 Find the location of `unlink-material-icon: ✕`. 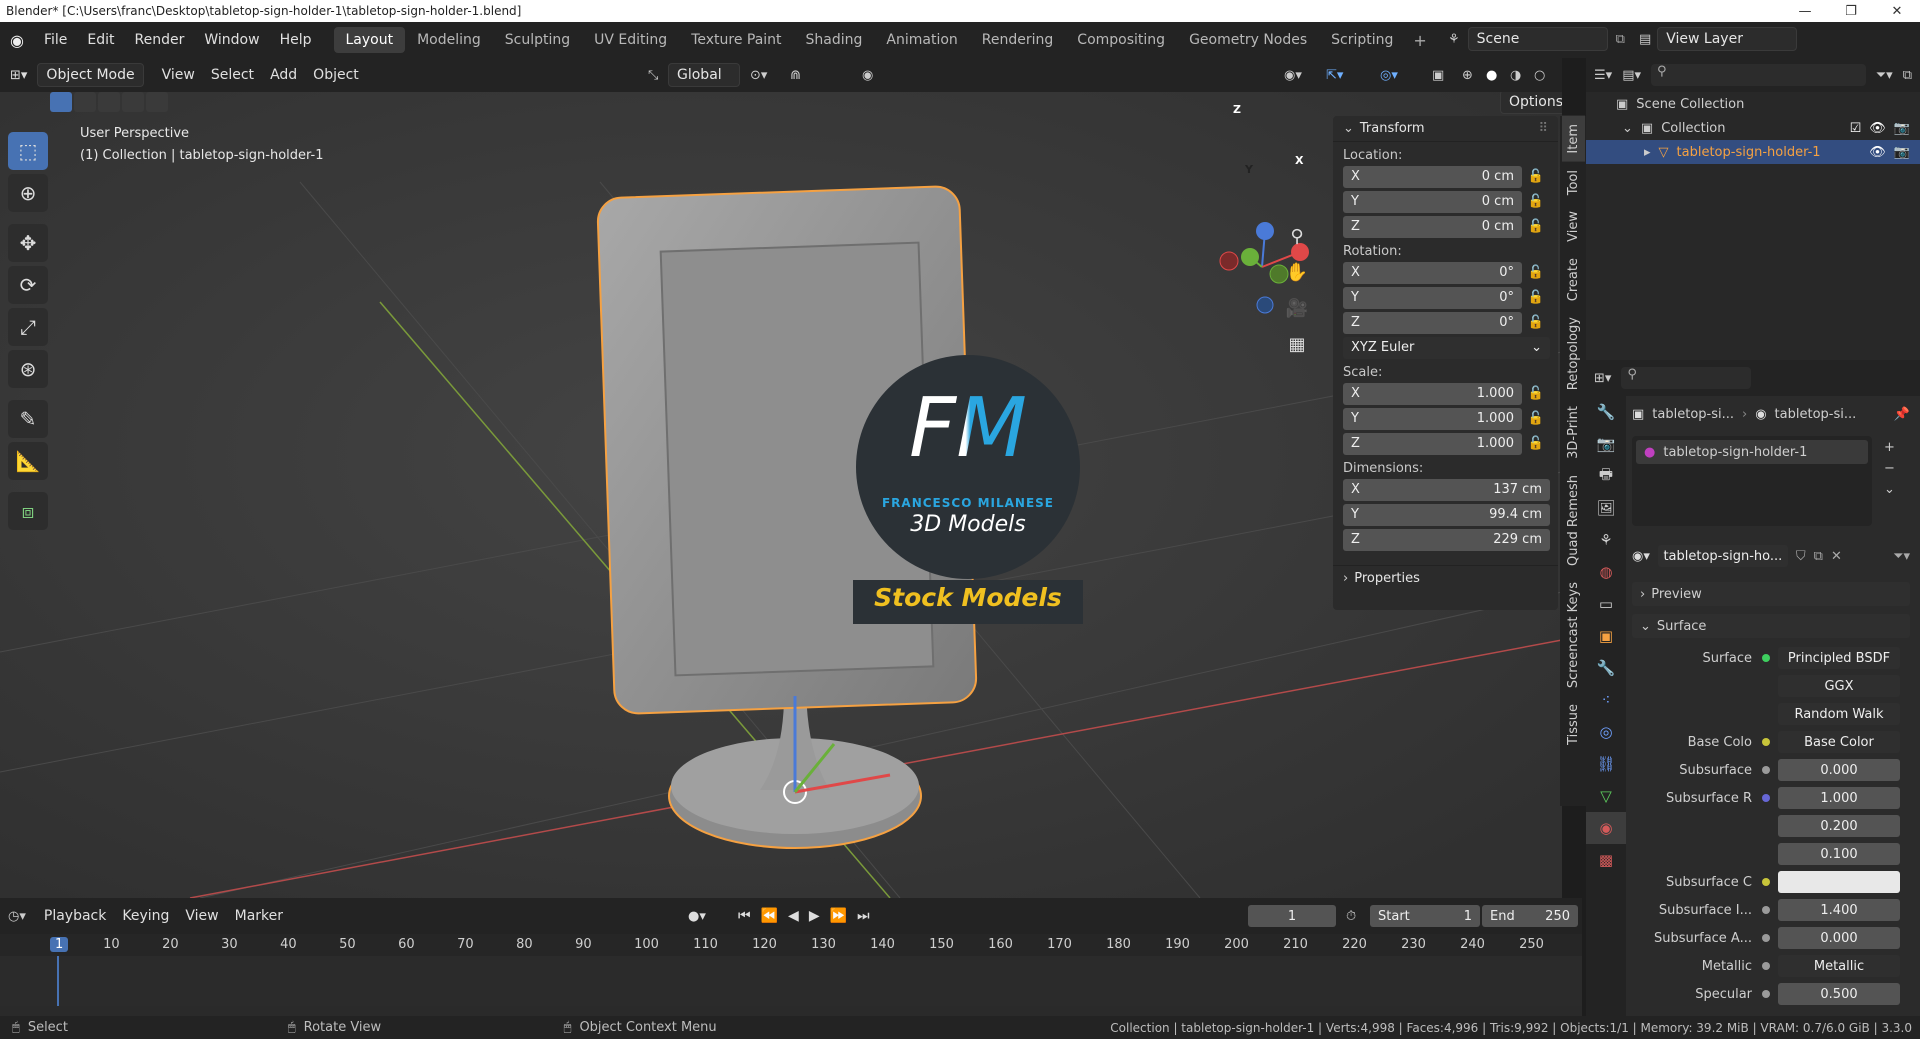

unlink-material-icon: ✕ is located at coordinates (1836, 556).